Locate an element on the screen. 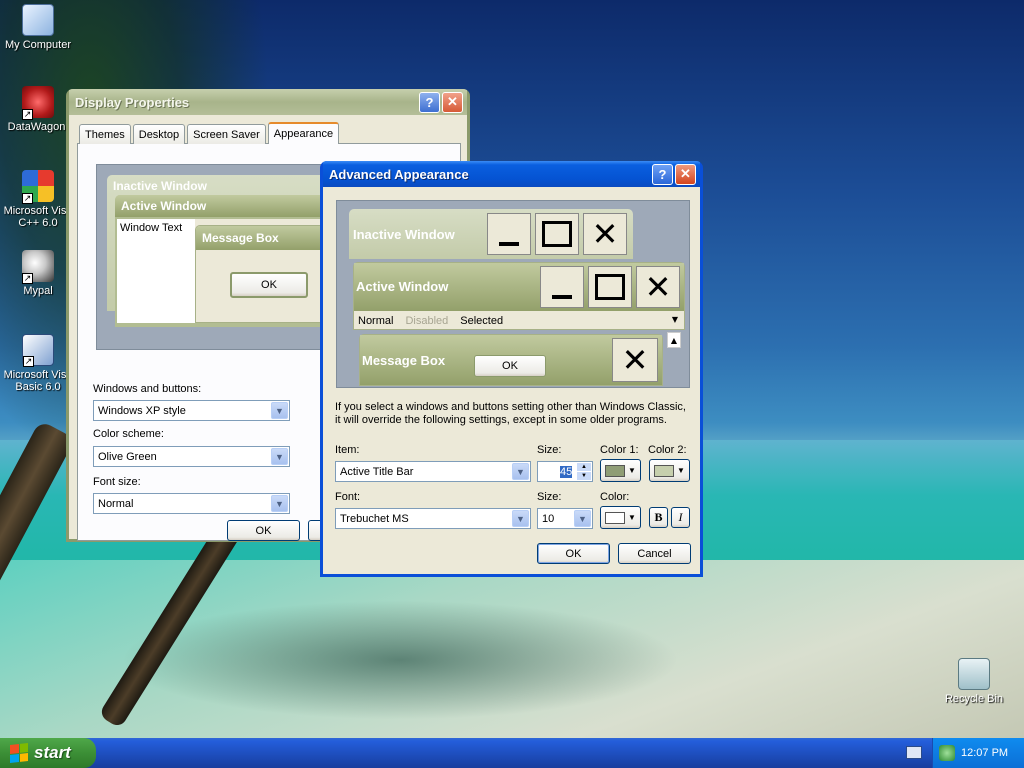 Image resolution: width=1024 pixels, height=768 pixels. color2-button: ▼ is located at coordinates (669, 470).